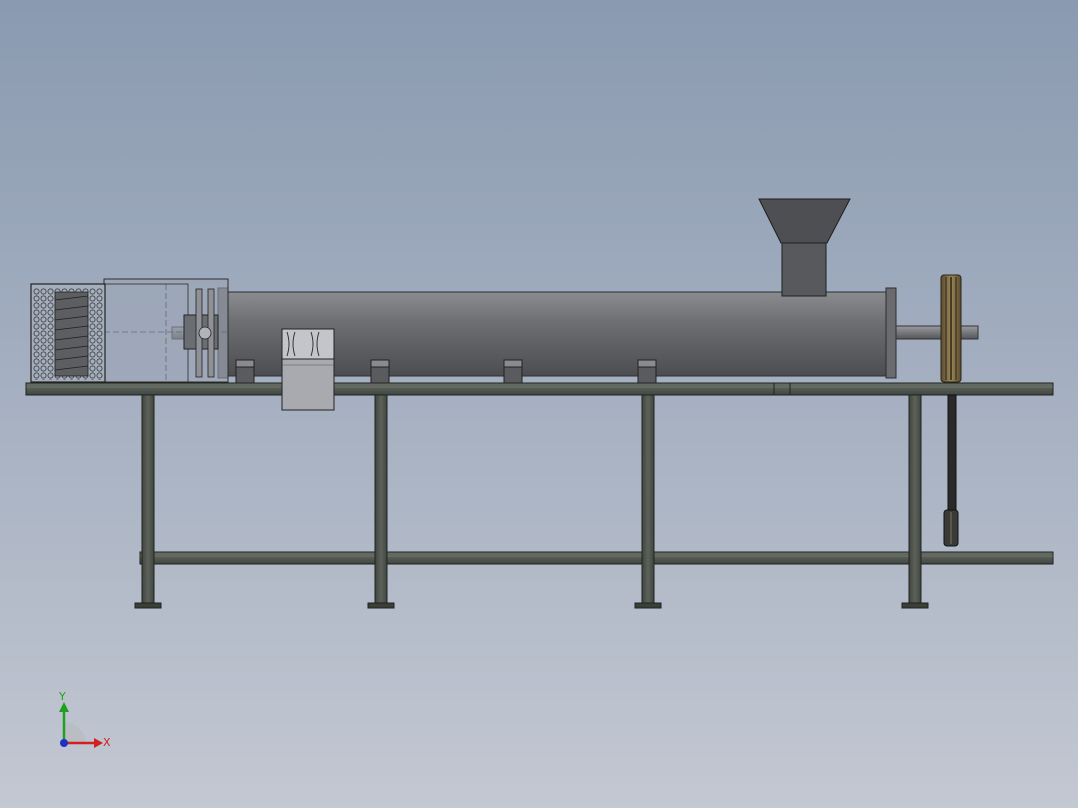 The image size is (1078, 808). Describe the element at coordinates (951, 470) in the screenshot. I see `drive-belt` at that location.